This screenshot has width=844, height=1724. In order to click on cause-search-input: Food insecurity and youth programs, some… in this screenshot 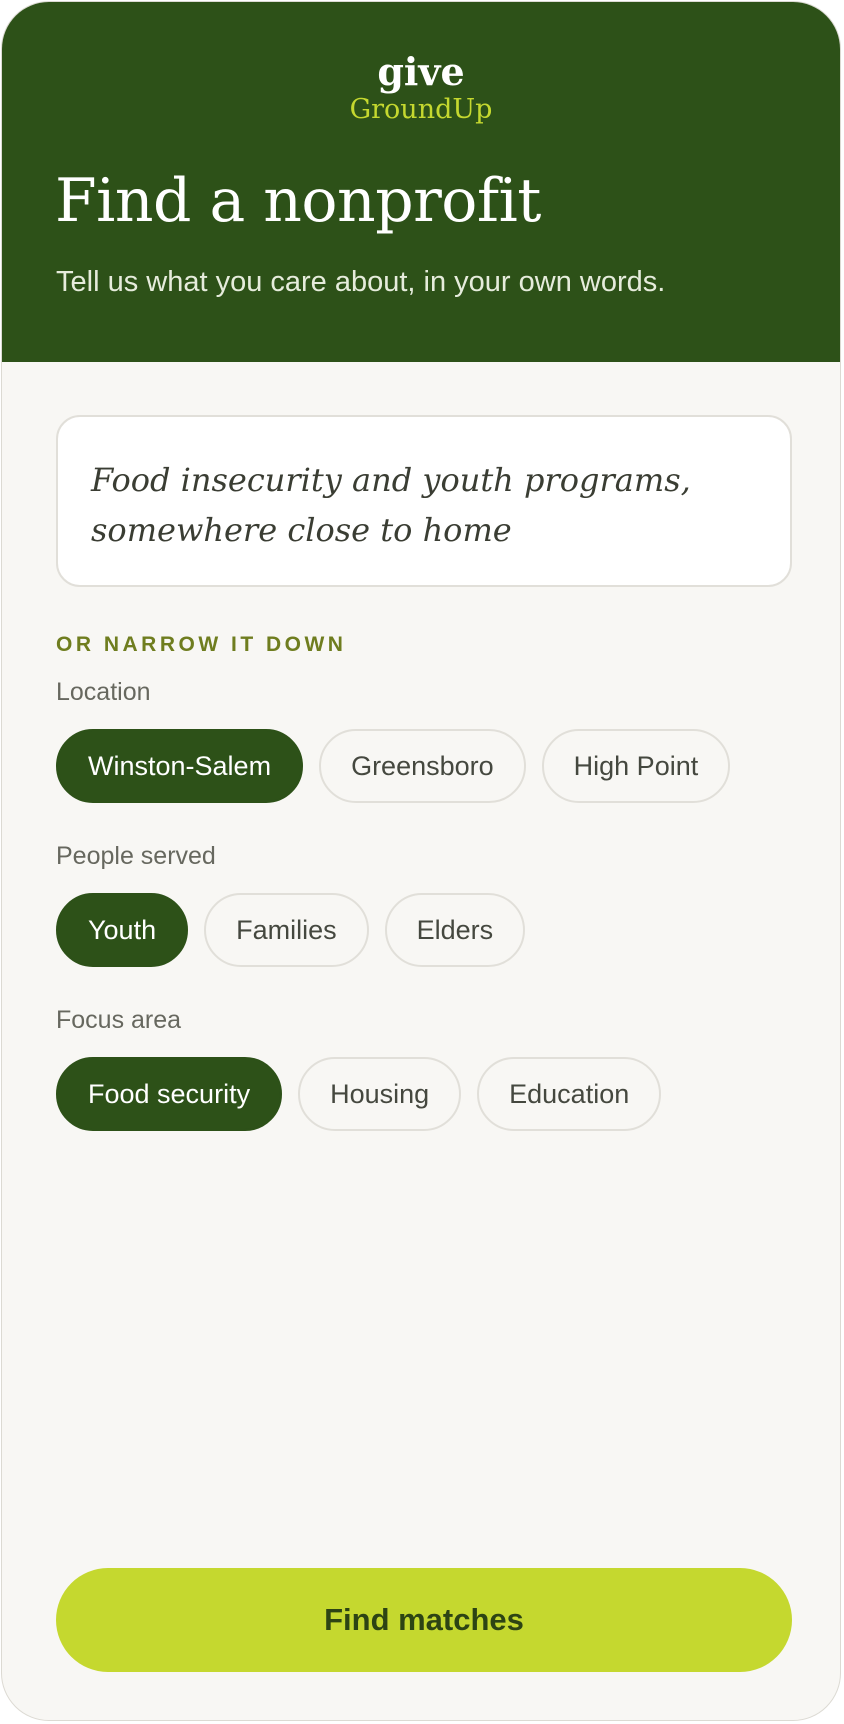, I will do `click(424, 501)`.